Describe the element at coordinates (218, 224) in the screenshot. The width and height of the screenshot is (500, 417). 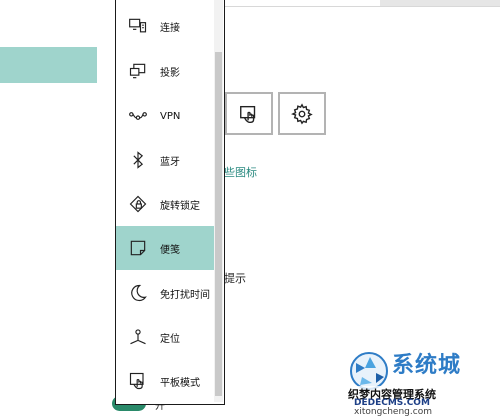
I see `scrollbar-thumb` at that location.